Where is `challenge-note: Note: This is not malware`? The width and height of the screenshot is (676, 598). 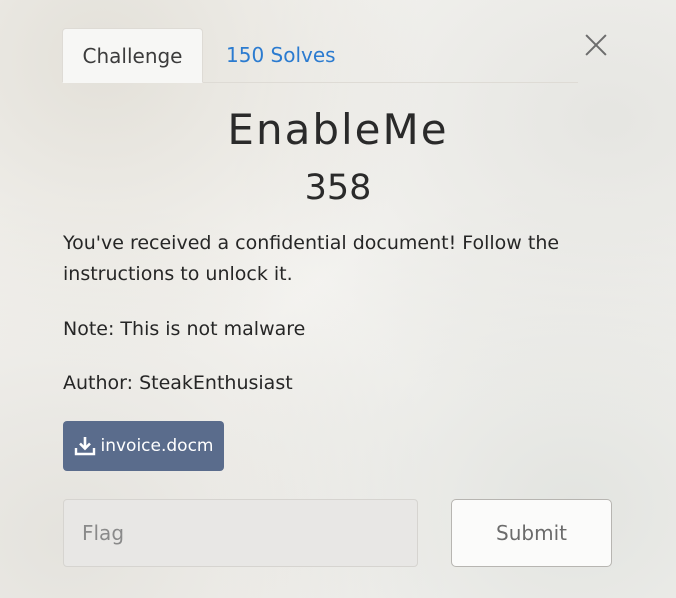
challenge-note: Note: This is not malware is located at coordinates (184, 329).